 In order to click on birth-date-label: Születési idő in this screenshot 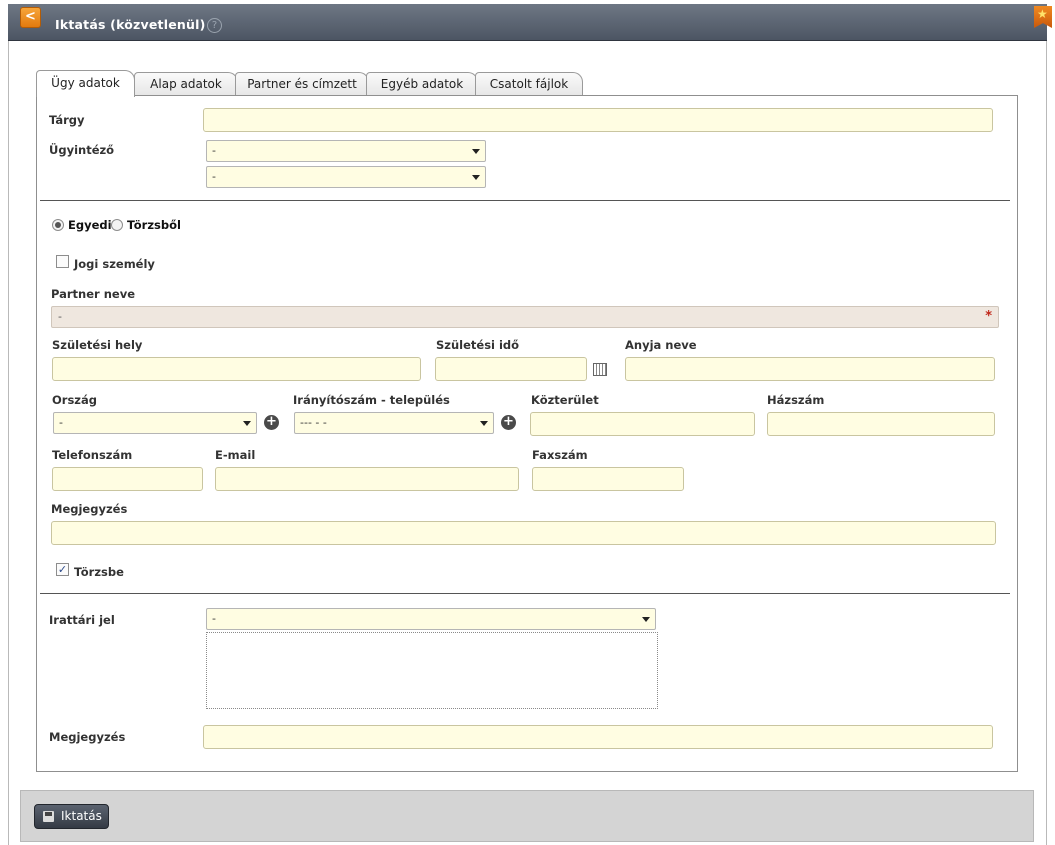, I will do `click(478, 345)`.